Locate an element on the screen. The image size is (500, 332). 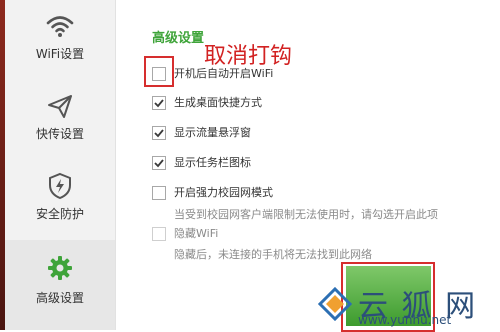
sidebar-item-label: WiFi设置 is located at coordinates (60, 54).